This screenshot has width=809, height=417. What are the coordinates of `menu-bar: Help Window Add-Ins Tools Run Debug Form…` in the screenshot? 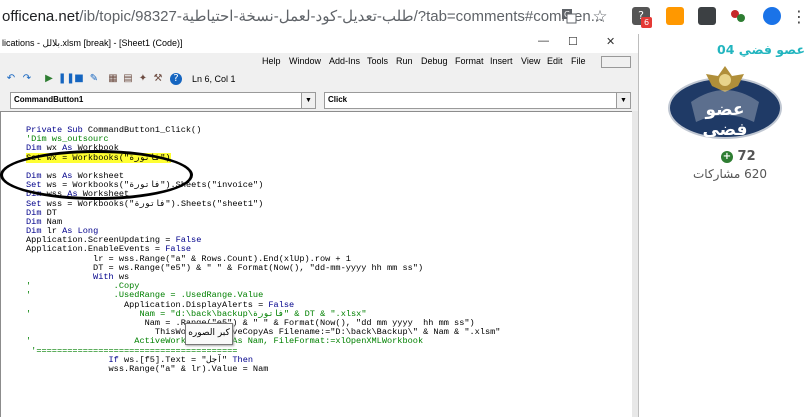 It's located at (319, 61).